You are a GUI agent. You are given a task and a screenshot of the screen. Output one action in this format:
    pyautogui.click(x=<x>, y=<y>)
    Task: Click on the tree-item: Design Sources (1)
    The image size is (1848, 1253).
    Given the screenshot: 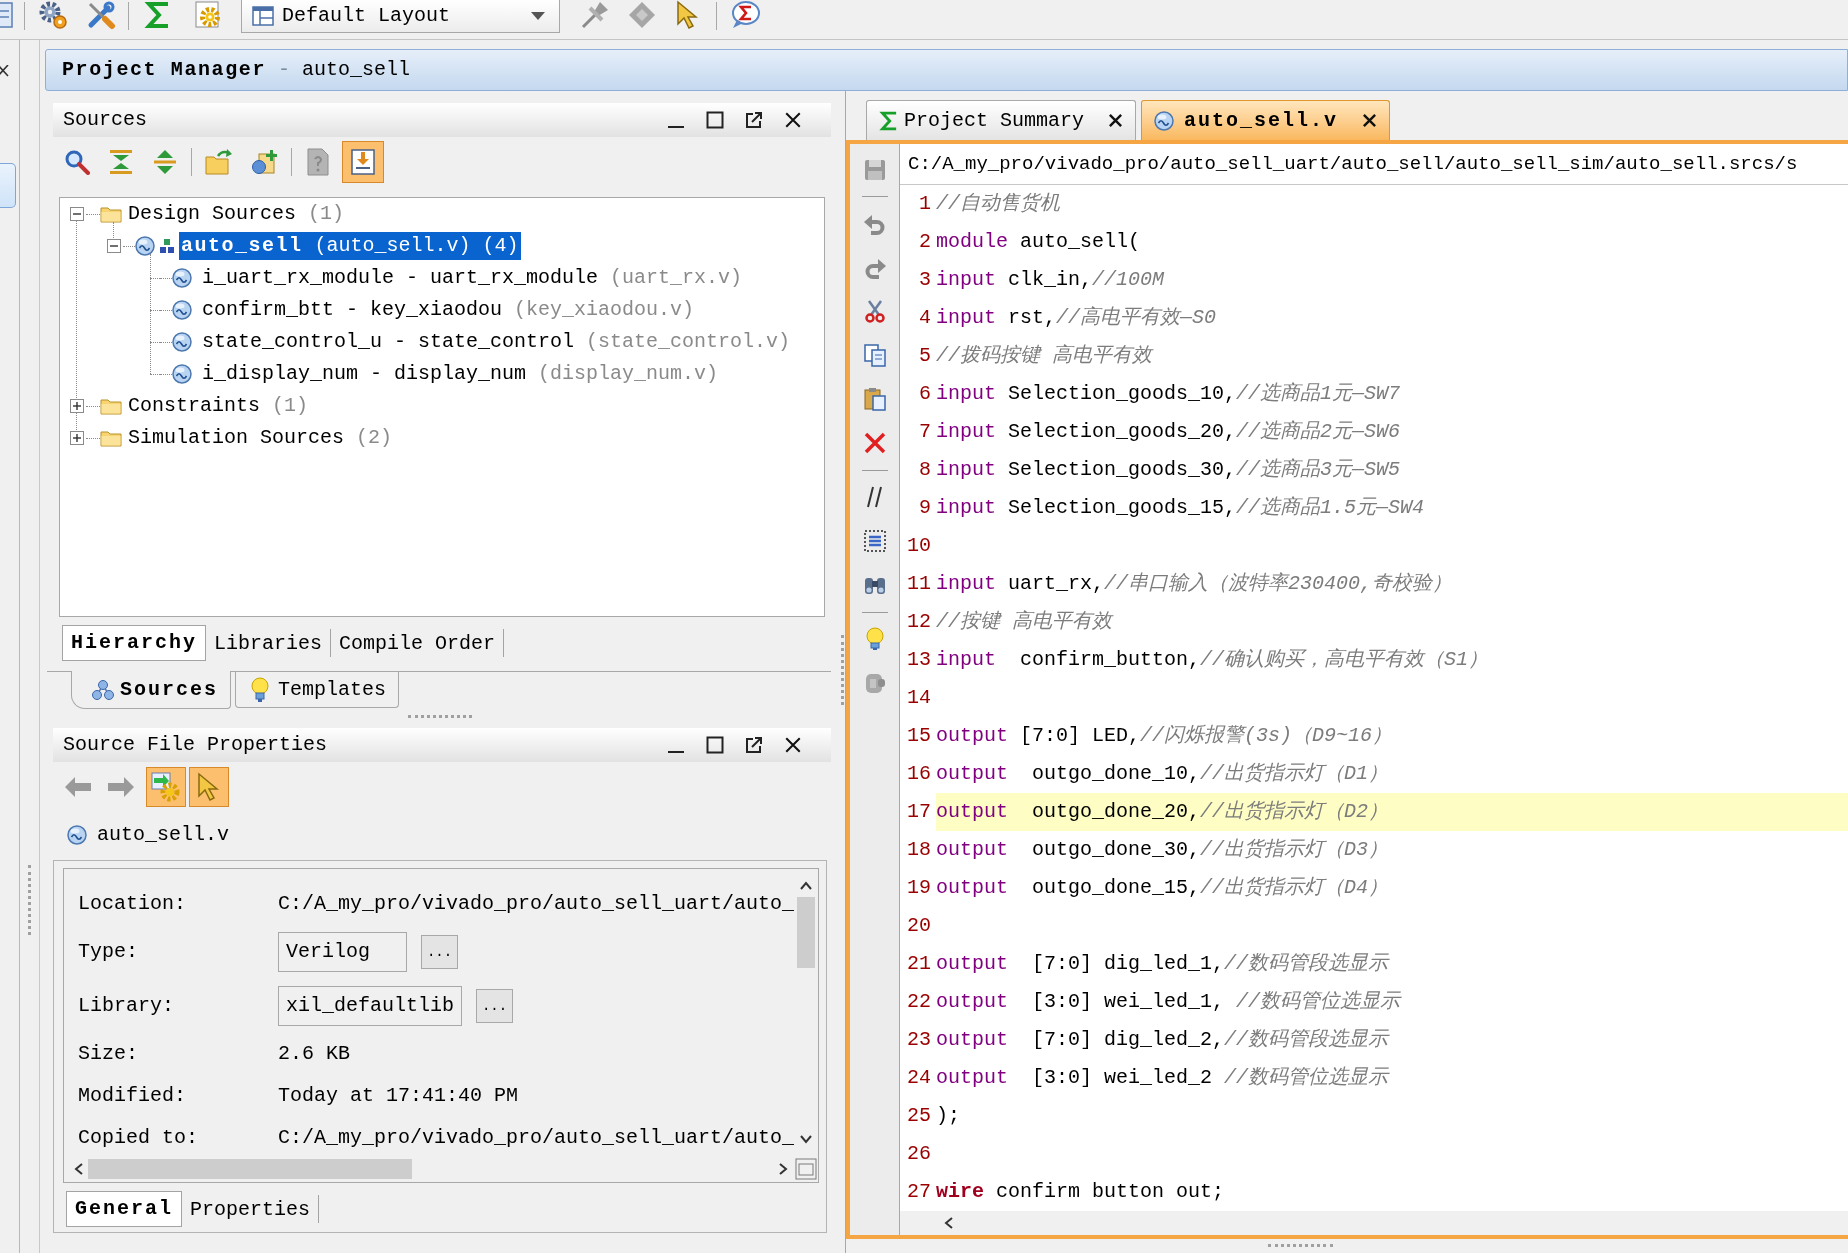 What is the action you would take?
    pyautogui.click(x=236, y=214)
    